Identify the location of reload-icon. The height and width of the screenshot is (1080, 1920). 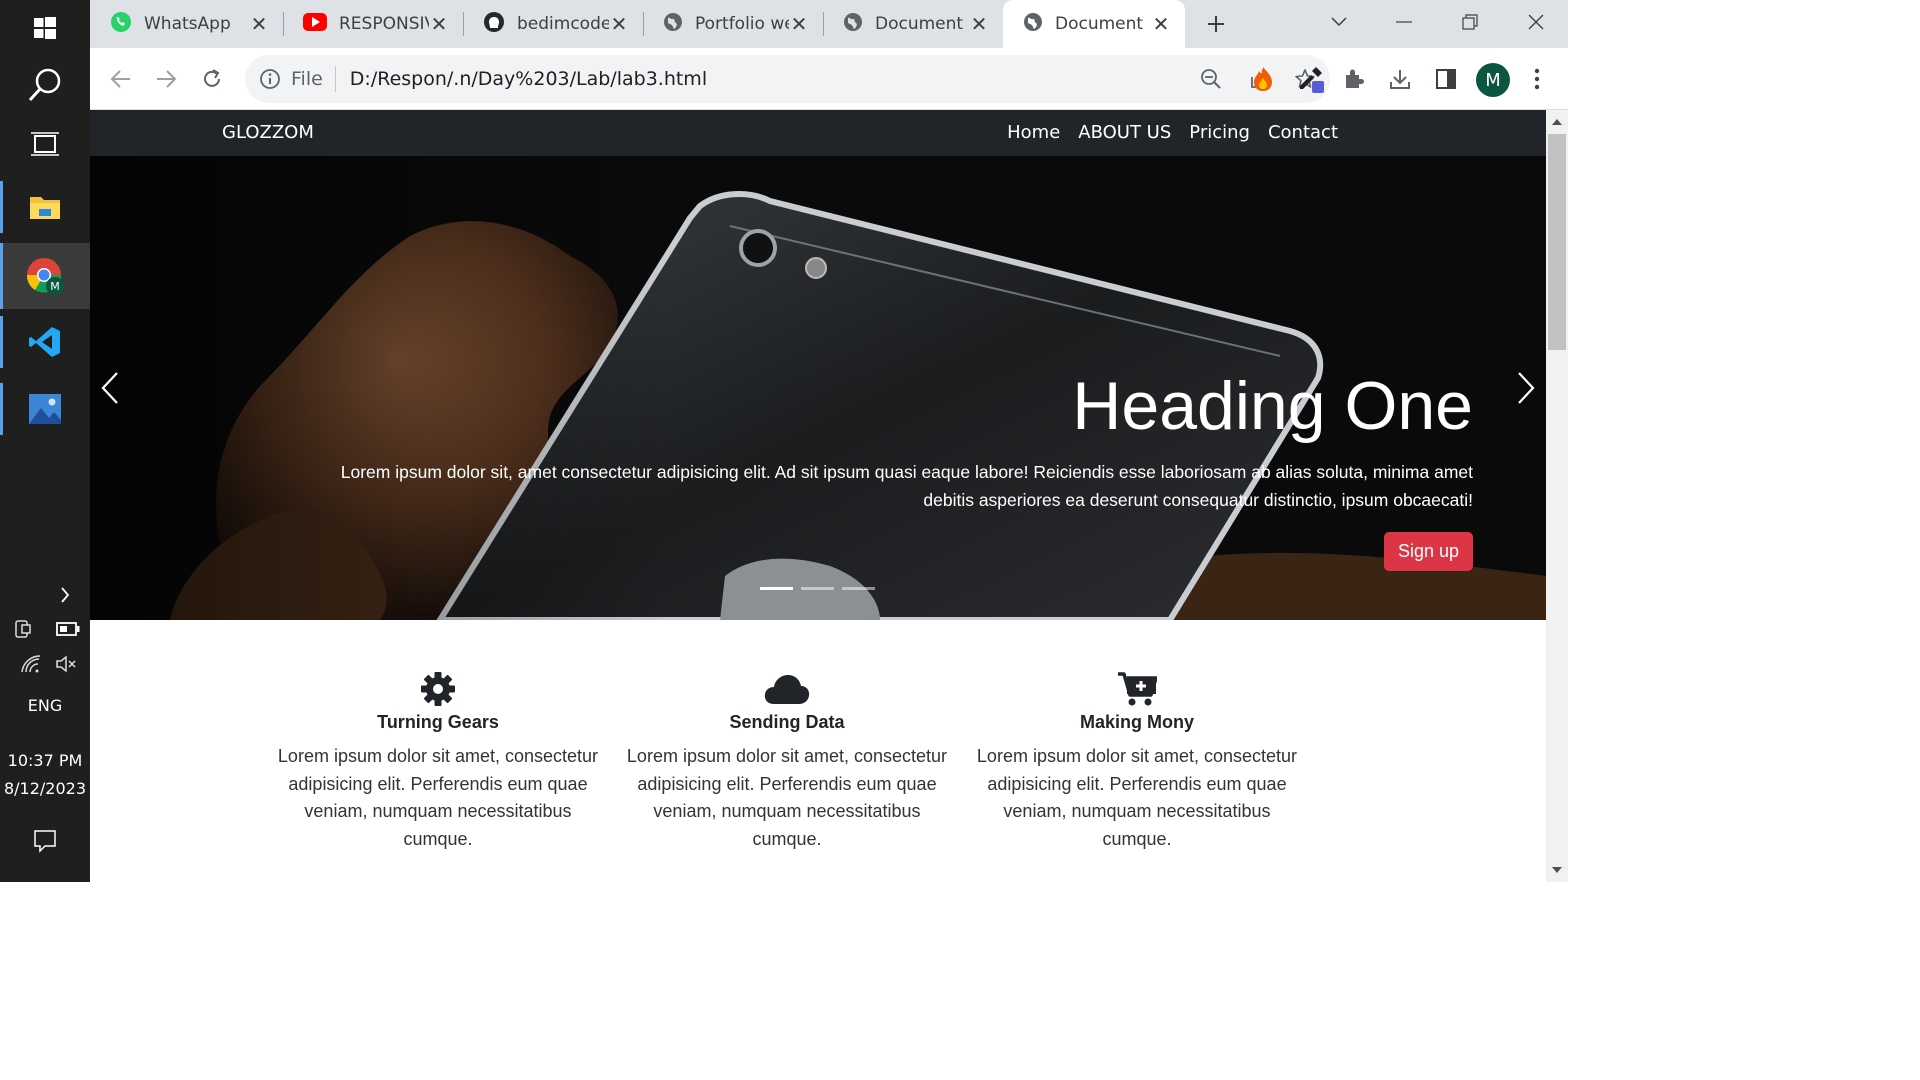
(212, 79).